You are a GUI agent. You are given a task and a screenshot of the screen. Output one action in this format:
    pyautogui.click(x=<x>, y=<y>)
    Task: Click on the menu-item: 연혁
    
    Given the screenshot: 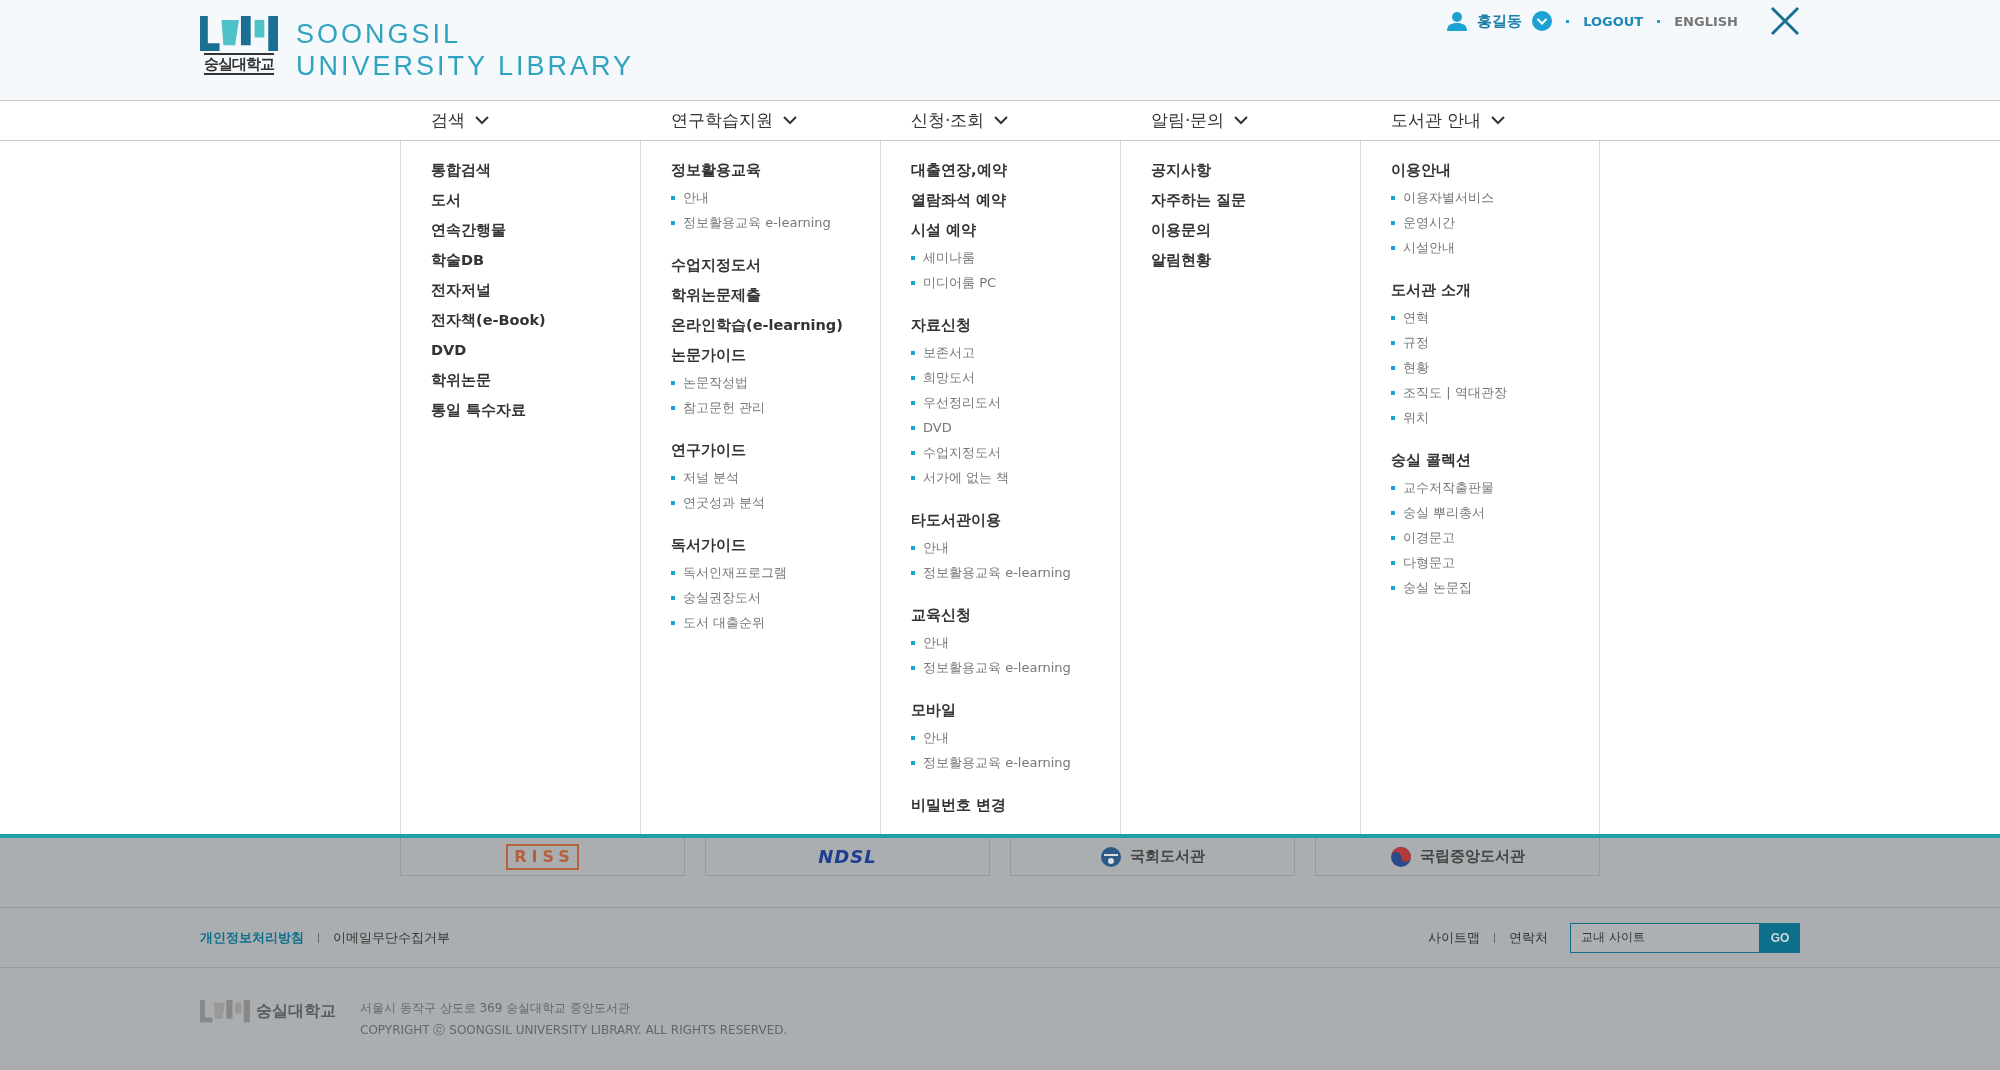 What is the action you would take?
    pyautogui.click(x=1495, y=317)
    